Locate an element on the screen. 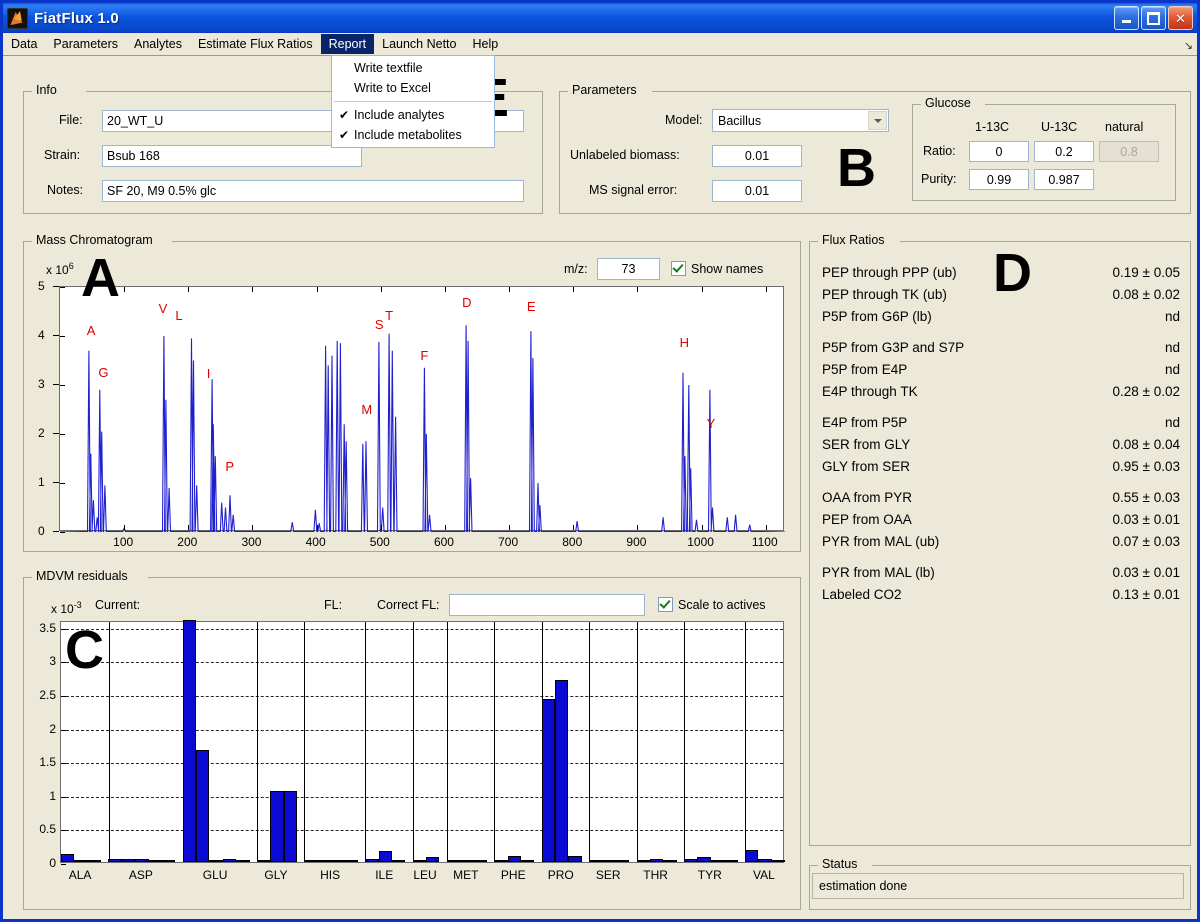 This screenshot has width=1200, height=922. ms-signal-error-field is located at coordinates (757, 191).